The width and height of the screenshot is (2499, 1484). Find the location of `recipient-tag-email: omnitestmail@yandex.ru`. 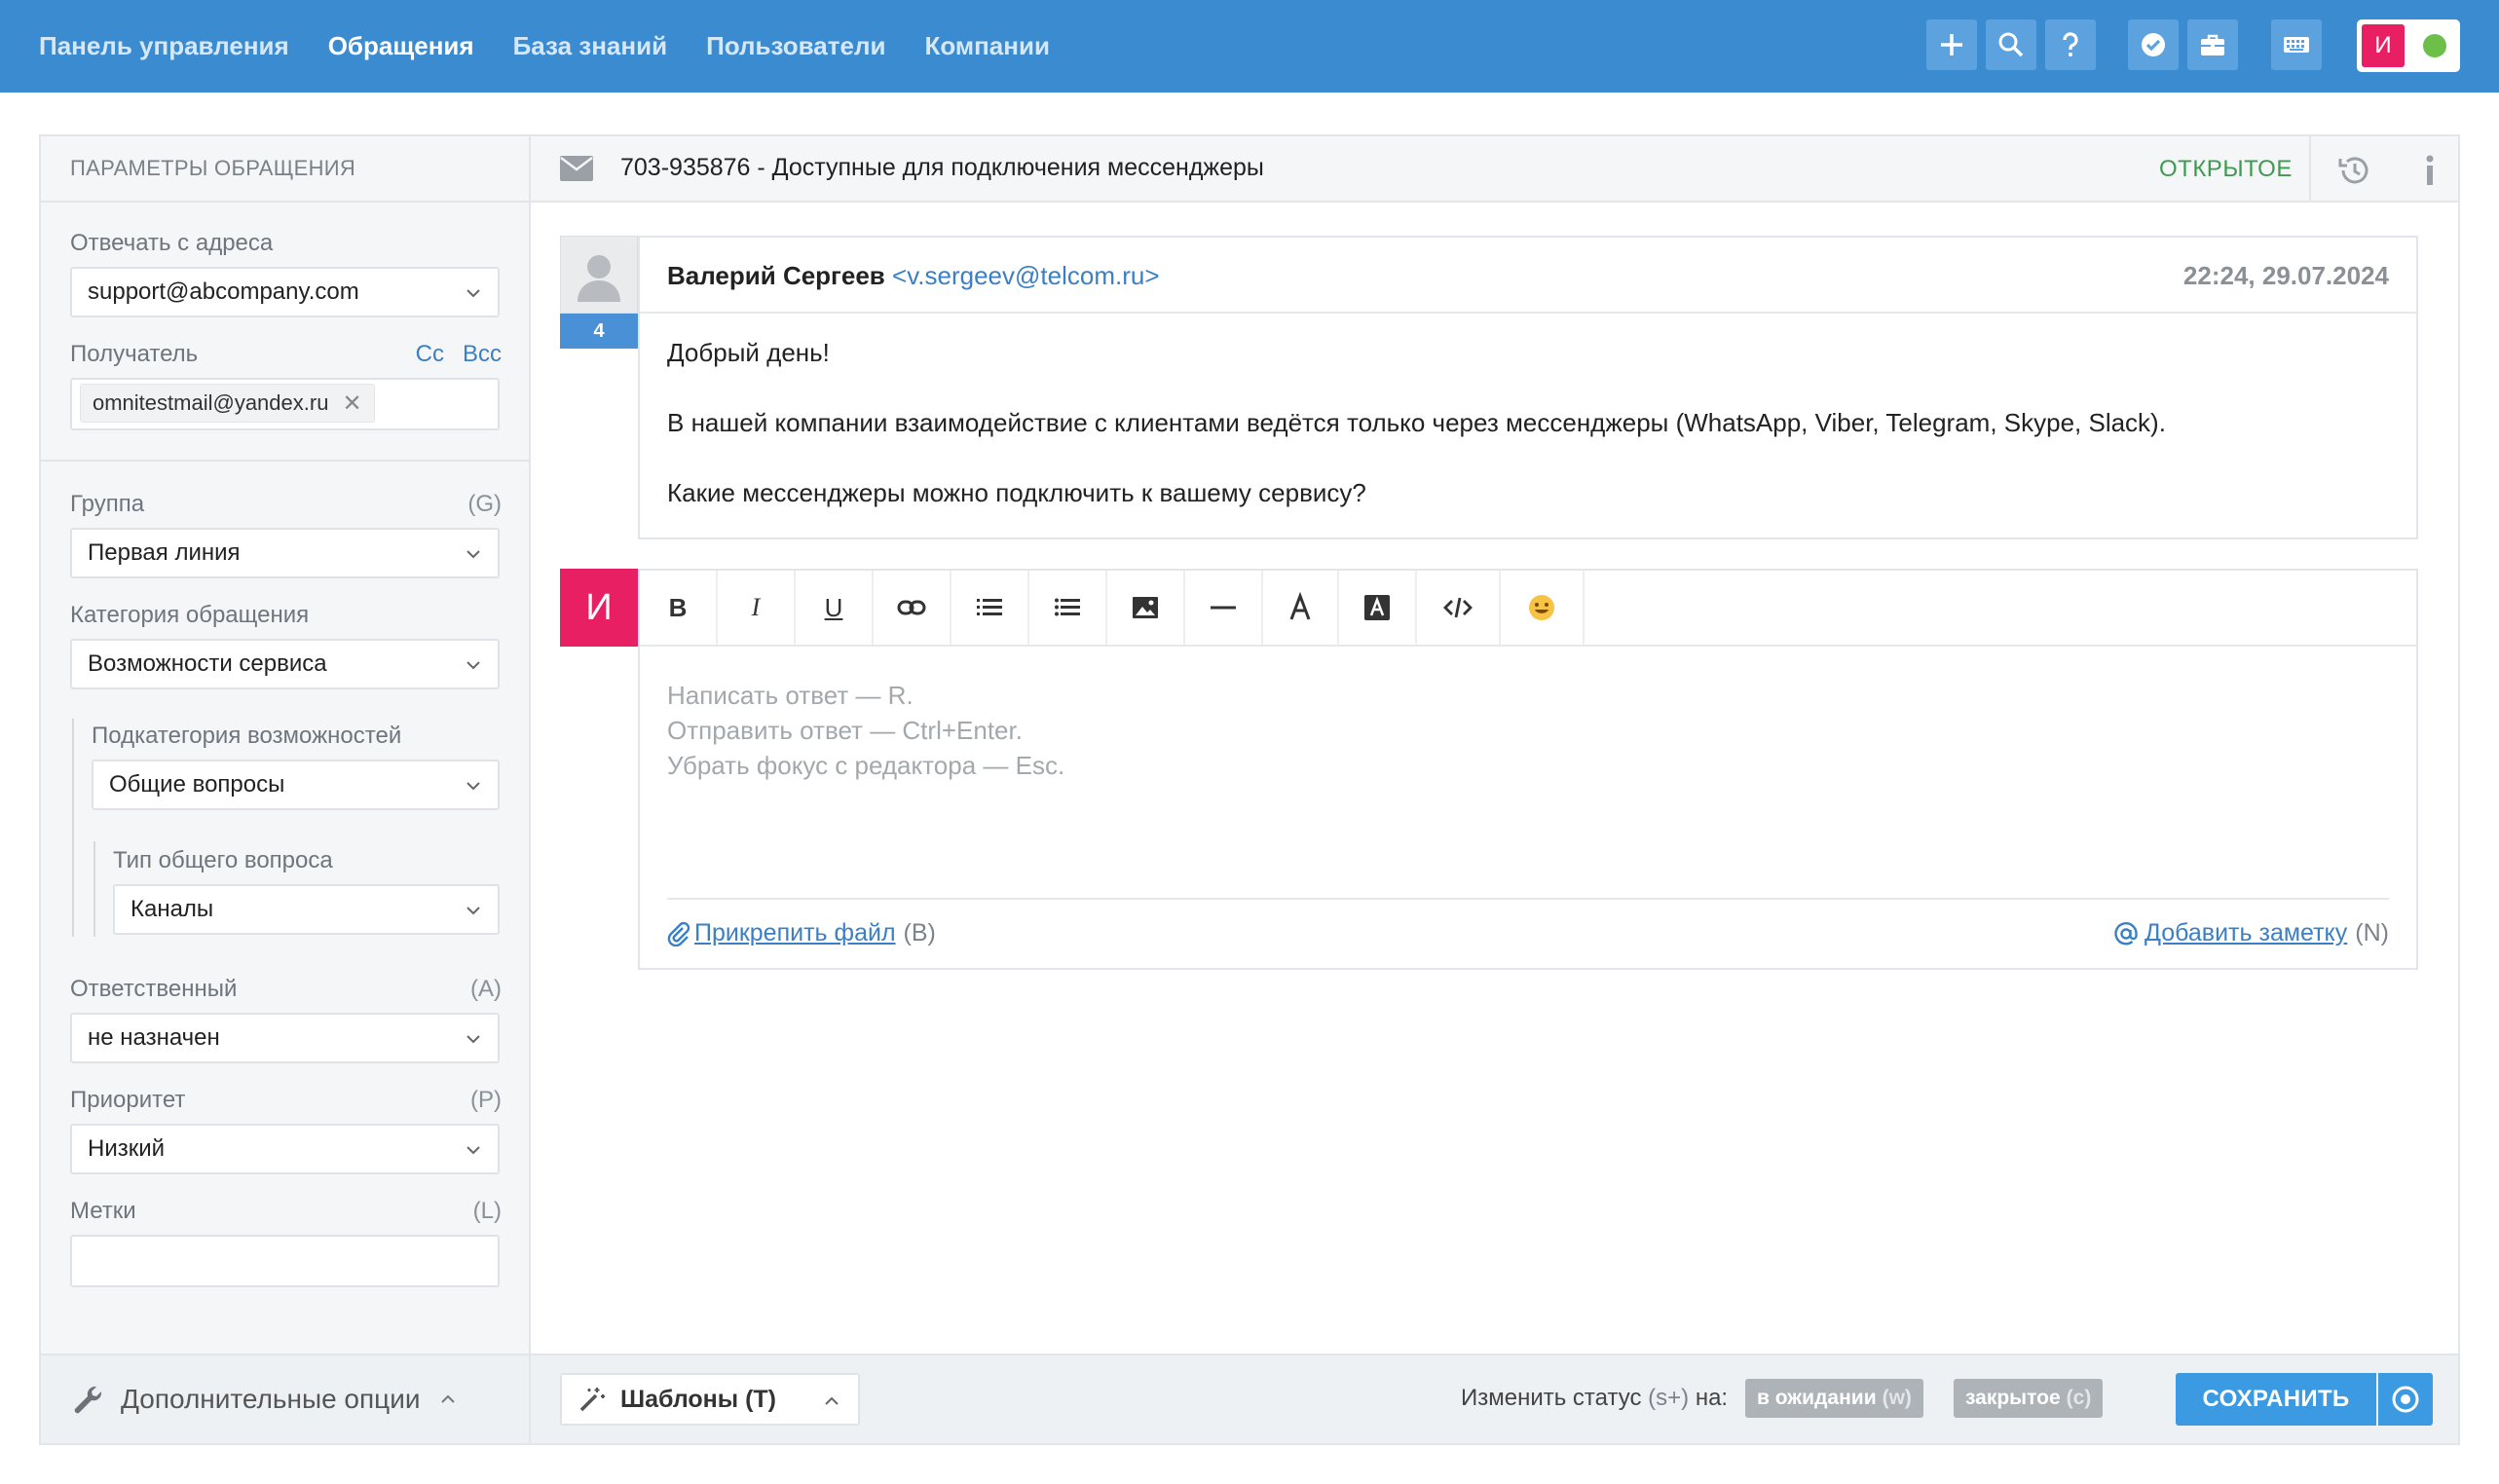

recipient-tag-email: omnitestmail@yandex.ru is located at coordinates (211, 402).